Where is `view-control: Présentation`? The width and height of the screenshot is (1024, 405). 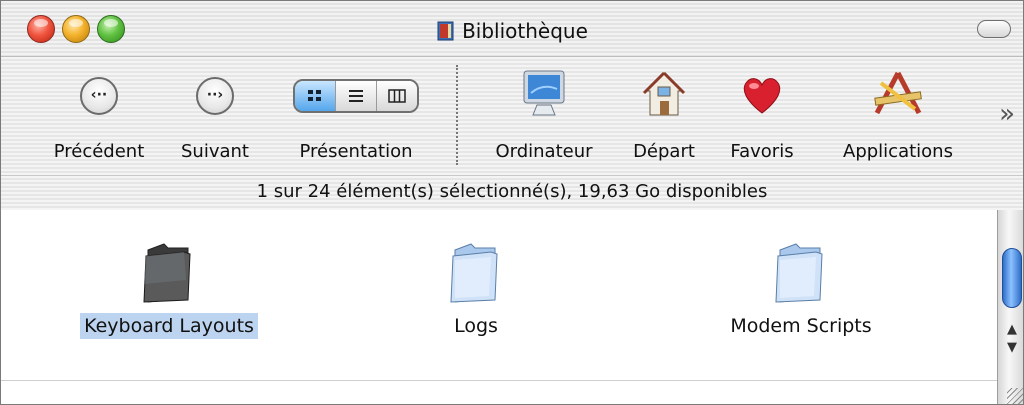 view-control: Présentation is located at coordinates (356, 116).